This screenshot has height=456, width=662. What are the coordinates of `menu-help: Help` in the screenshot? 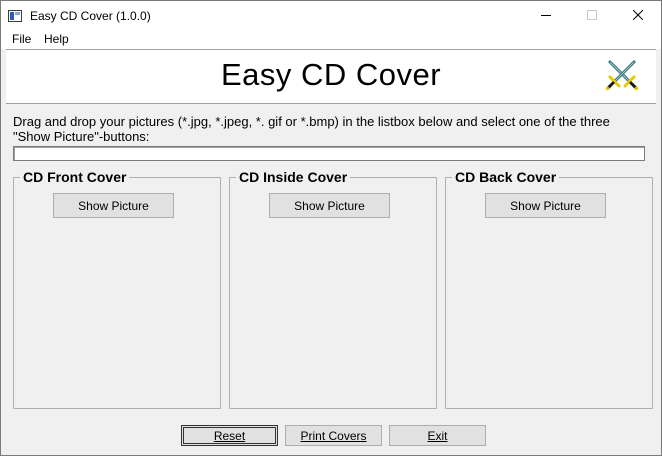 It's located at (56, 39).